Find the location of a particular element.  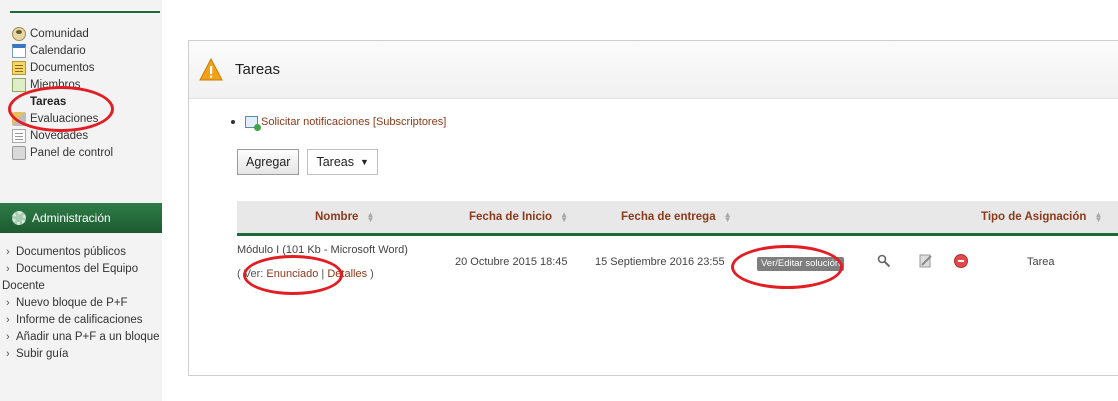

column-header-label: Nombre is located at coordinates (337, 217).